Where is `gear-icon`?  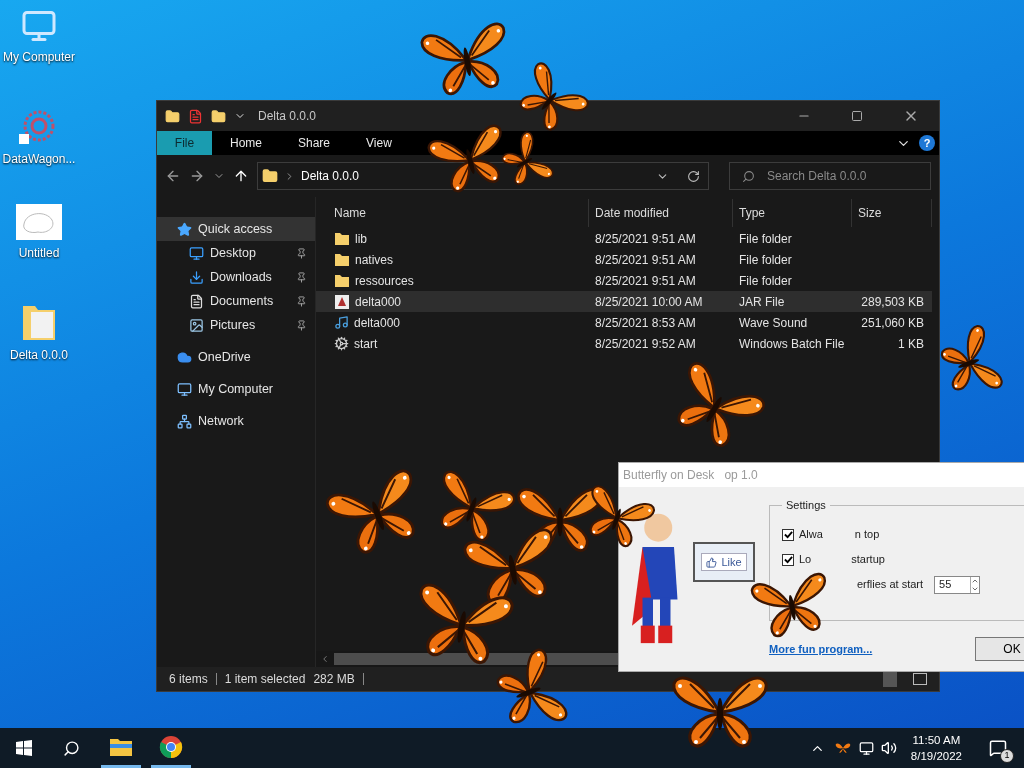 gear-icon is located at coordinates (341, 343).